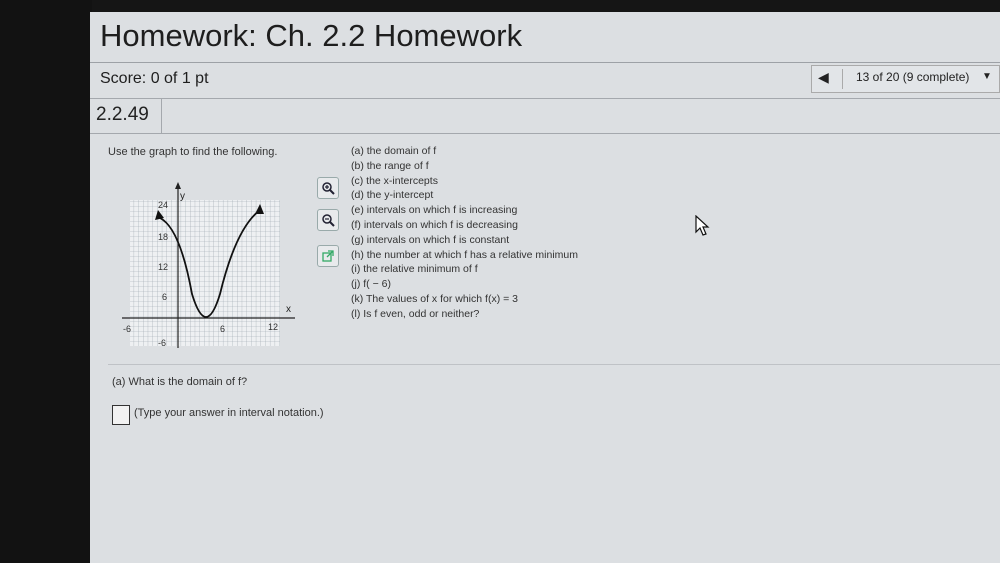 The height and width of the screenshot is (563, 1000). What do you see at coordinates (180, 382) in the screenshot?
I see `subquestion-text: (a) What is the domain of f?` at bounding box center [180, 382].